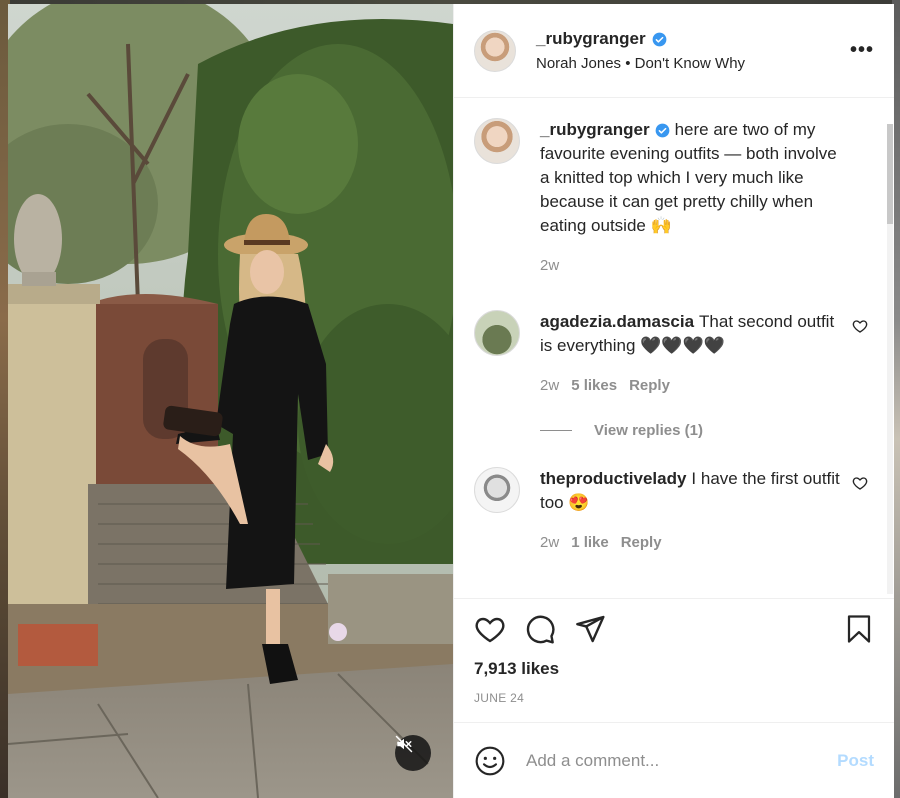 This screenshot has height=798, width=900. What do you see at coordinates (682, 760) in the screenshot?
I see `comment-input` at bounding box center [682, 760].